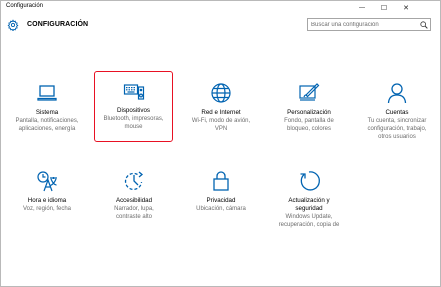 The image size is (441, 287). I want to click on tile-label: Dispositivos, so click(133, 110).